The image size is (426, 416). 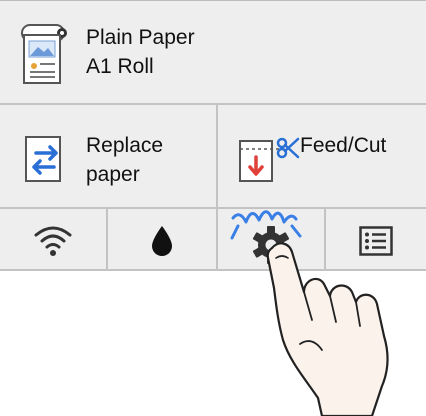 I want to click on tapping-hand-icon, so click(x=327, y=329).